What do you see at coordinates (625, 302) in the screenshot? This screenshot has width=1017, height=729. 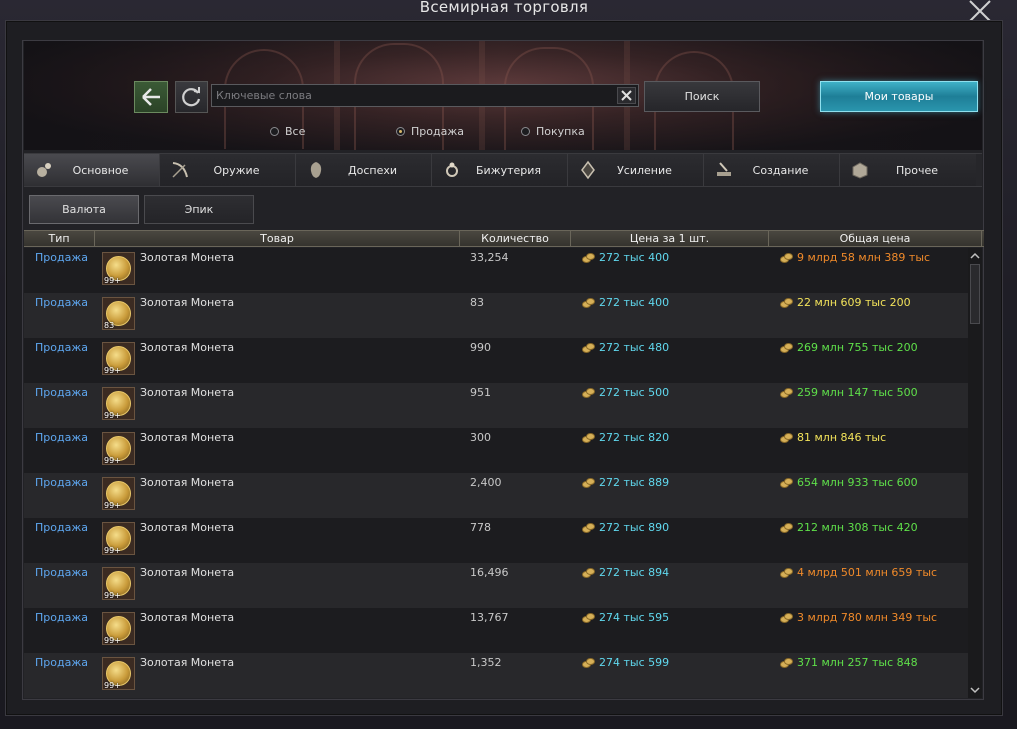 I see `unit-price: 272 тыс 400` at bounding box center [625, 302].